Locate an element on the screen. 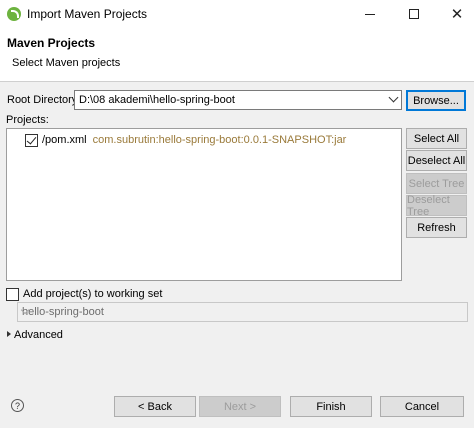 The height and width of the screenshot is (428, 474). deselect-all-button: Deselect All is located at coordinates (436, 160).